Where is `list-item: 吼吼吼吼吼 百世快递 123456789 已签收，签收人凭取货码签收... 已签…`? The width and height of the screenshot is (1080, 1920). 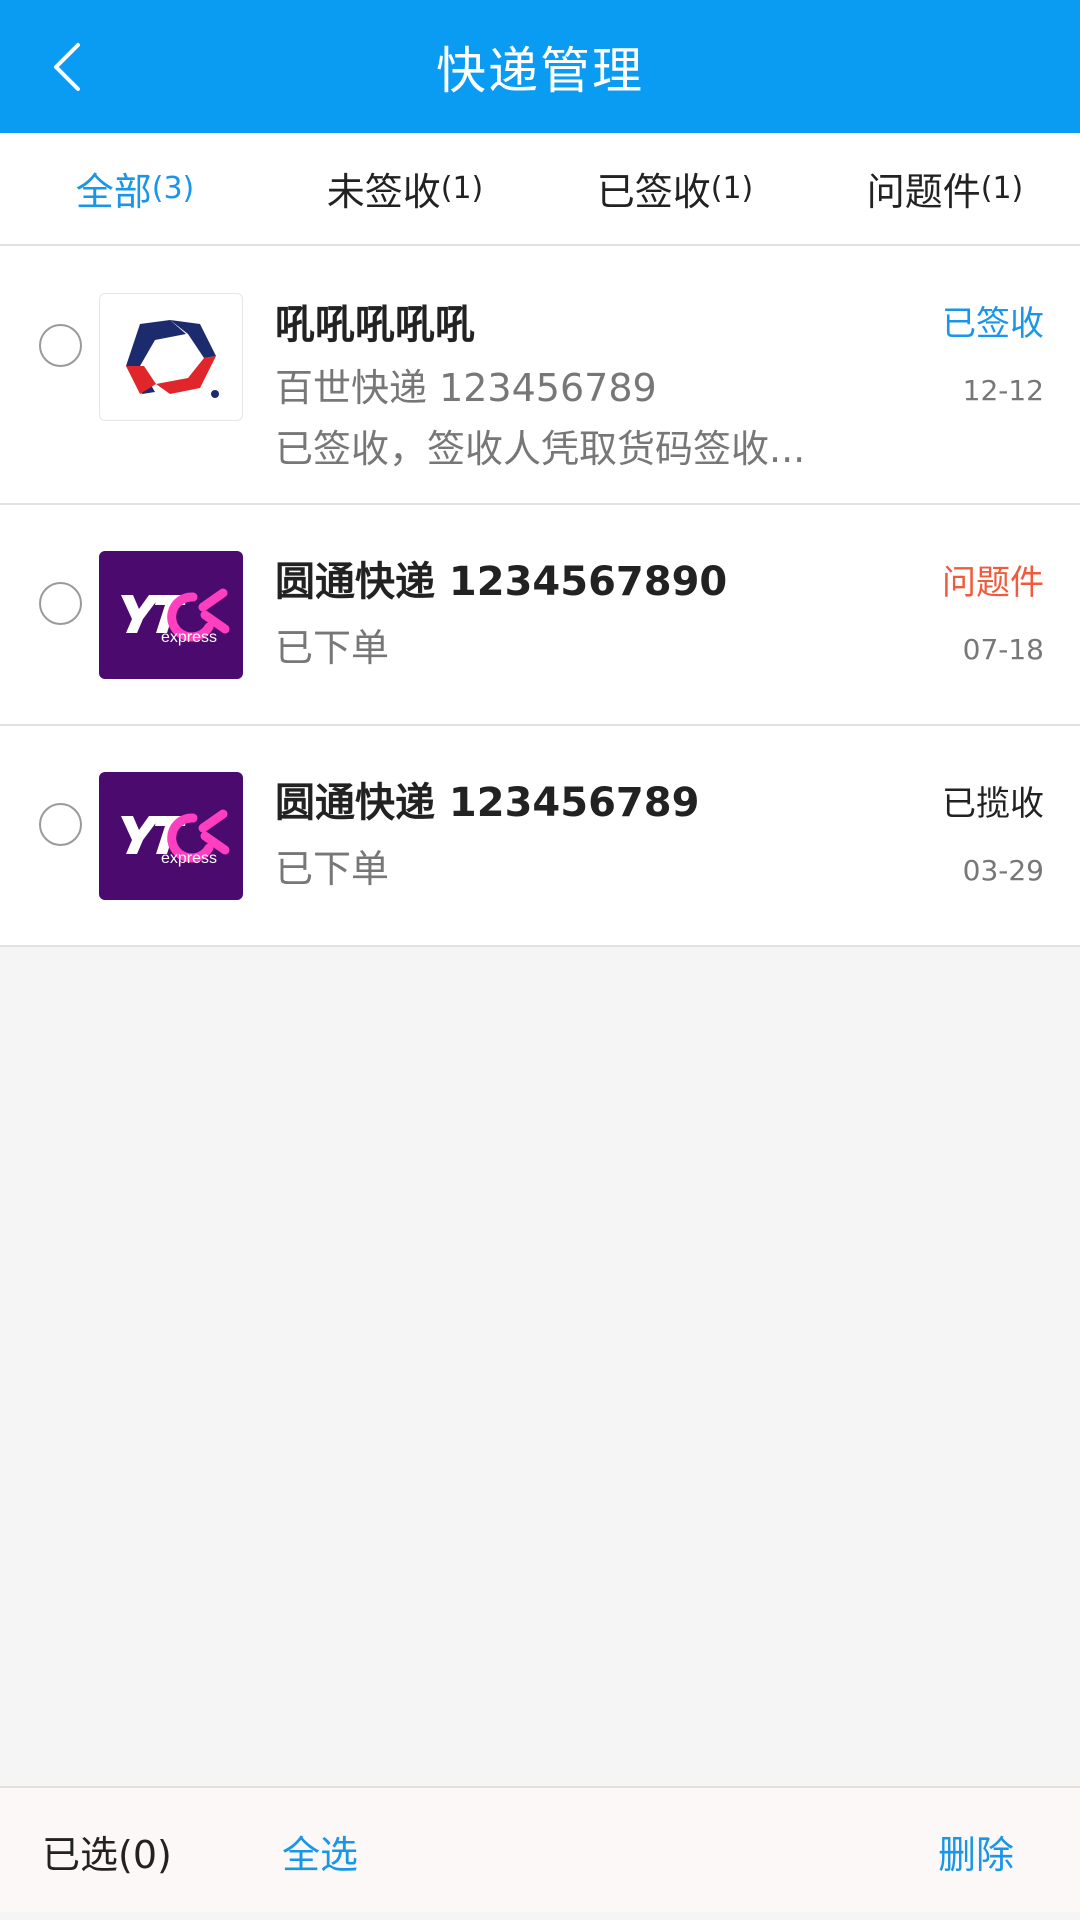 list-item: 吼吼吼吼吼 百世快递 123456789 已签收，签收人凭取货码签收... 已签… is located at coordinates (540, 375).